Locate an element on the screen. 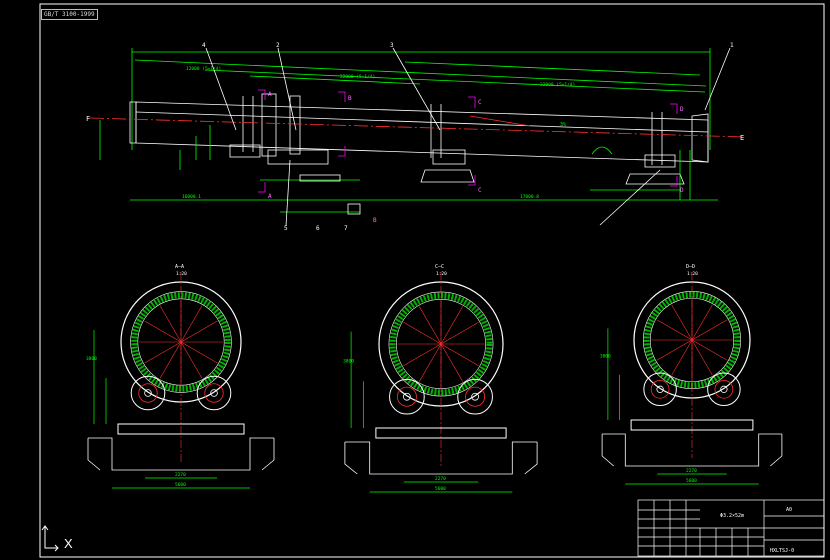 The image size is (830, 560). balloon-3: 3 is located at coordinates (392, 45).